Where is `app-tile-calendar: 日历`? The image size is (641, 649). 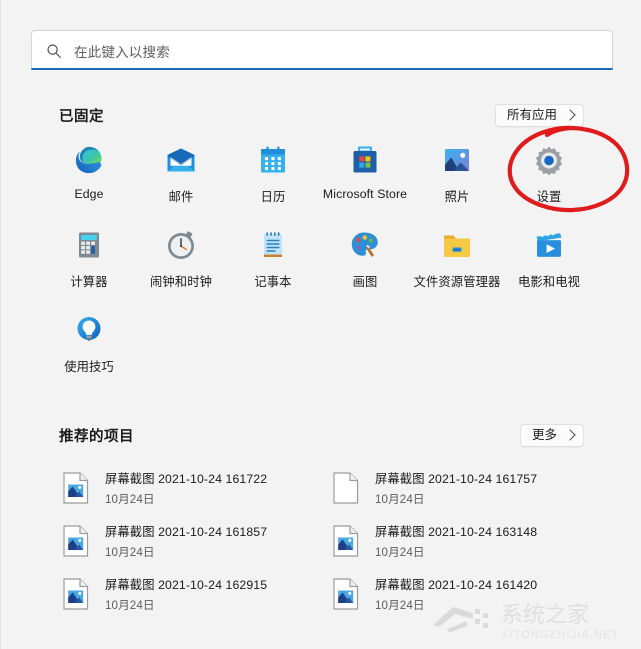 app-tile-calendar: 日历 is located at coordinates (273, 182).